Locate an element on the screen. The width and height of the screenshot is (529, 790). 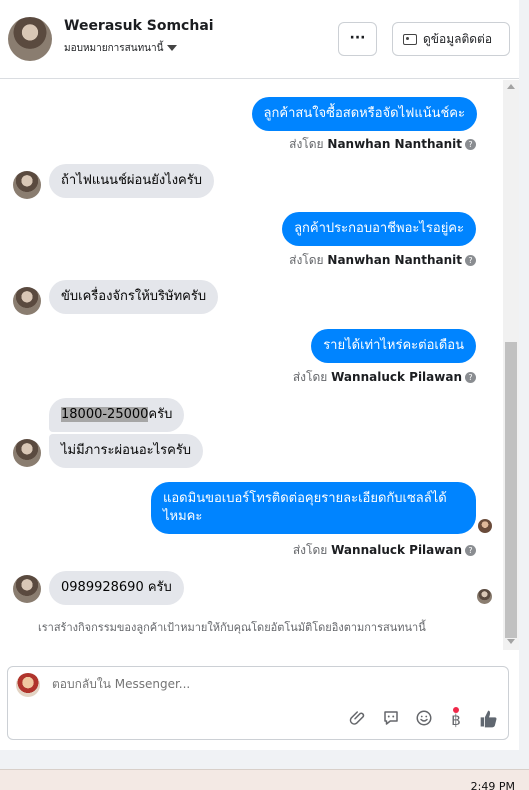
message-incoming: ไม่มีภาระผ่อนอะไรครับ is located at coordinates (126, 451).